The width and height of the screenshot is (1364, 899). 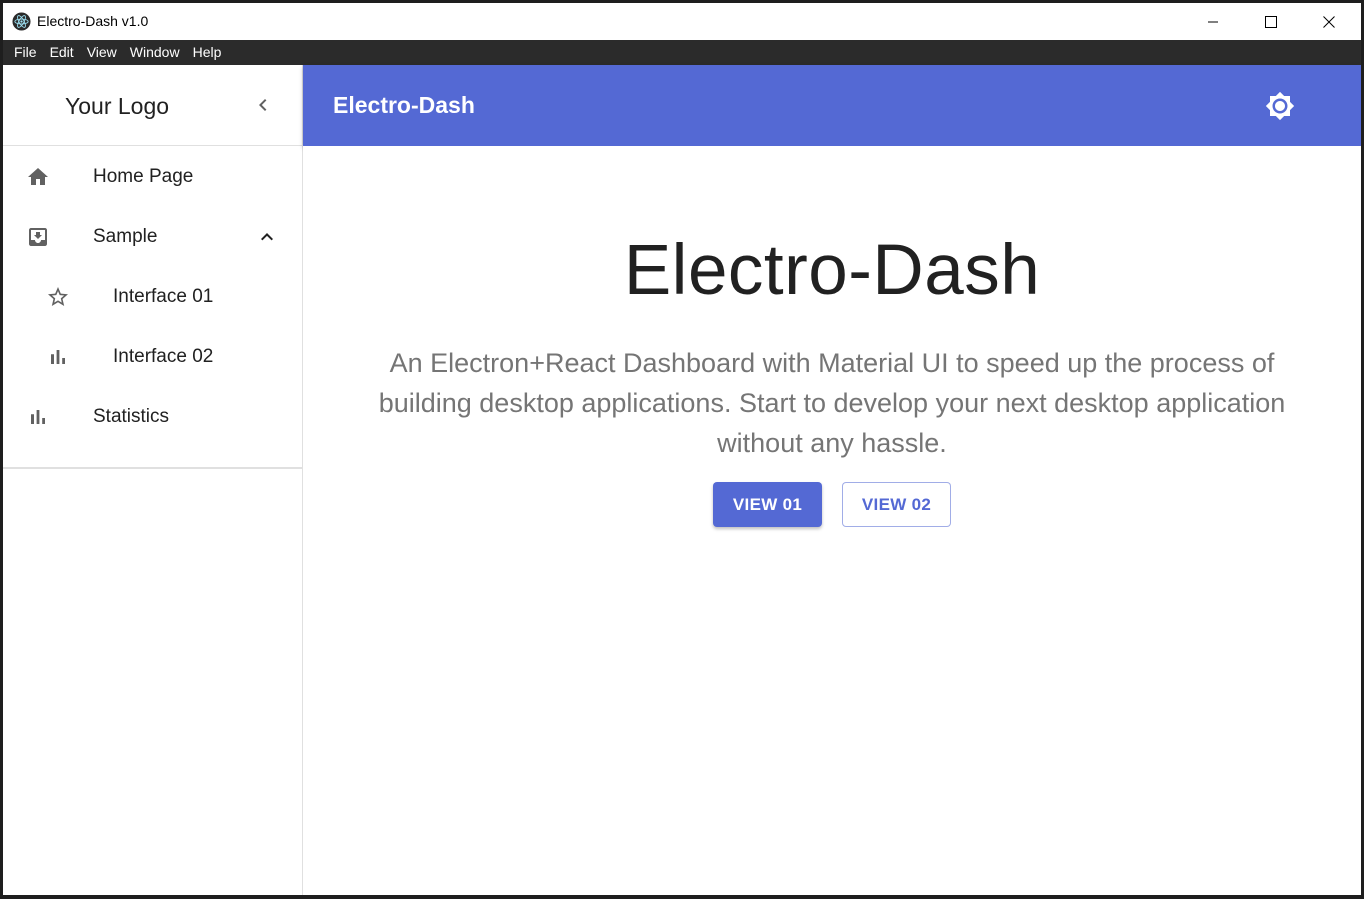 I want to click on maximize-icon, so click(x=1271, y=21).